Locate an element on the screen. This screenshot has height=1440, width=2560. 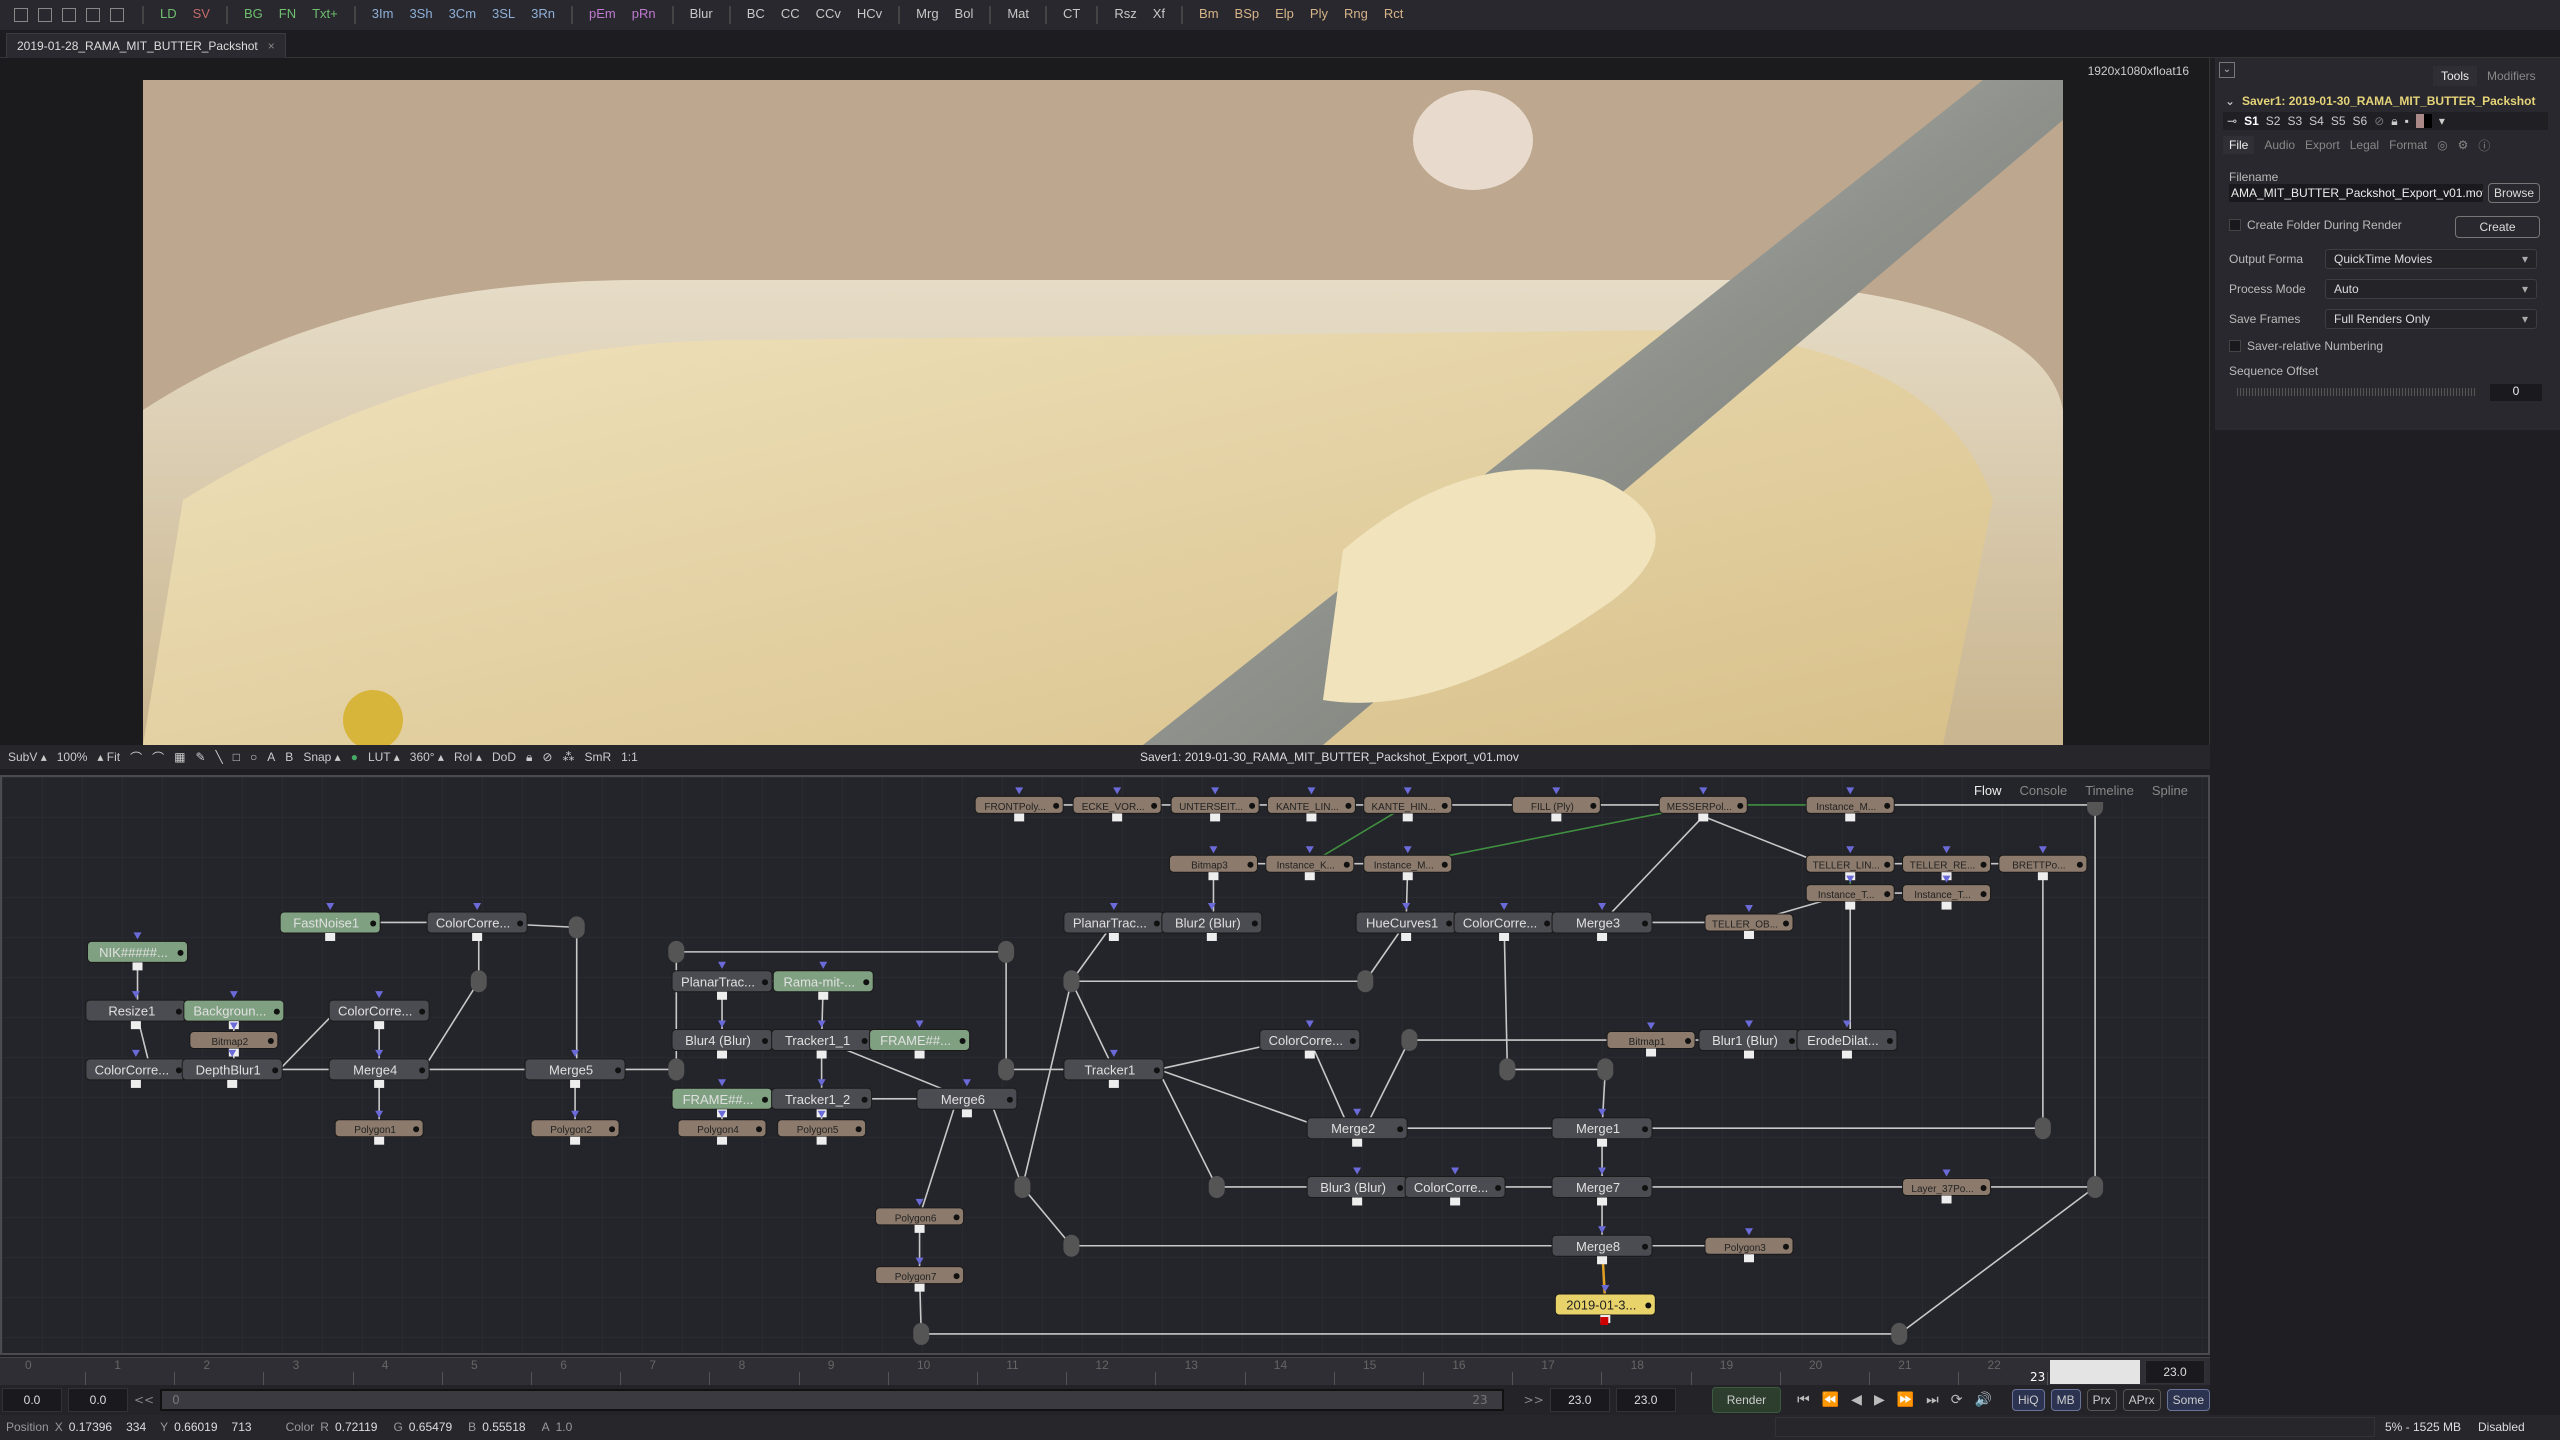
process-mode-dropdown: Auto is located at coordinates (2431, 289).